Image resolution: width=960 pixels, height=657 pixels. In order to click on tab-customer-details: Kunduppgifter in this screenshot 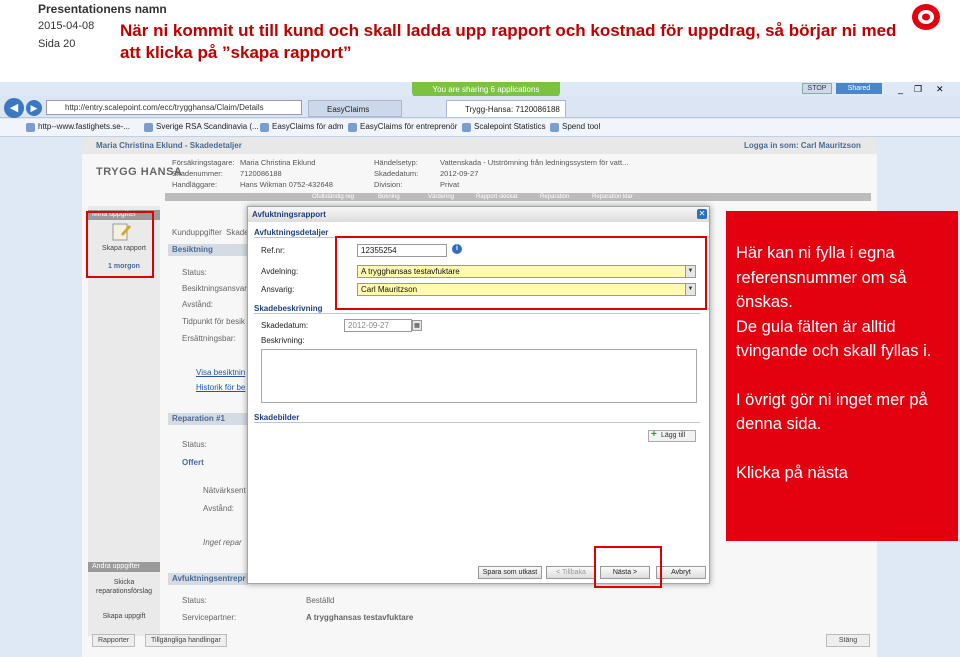, I will do `click(197, 232)`.